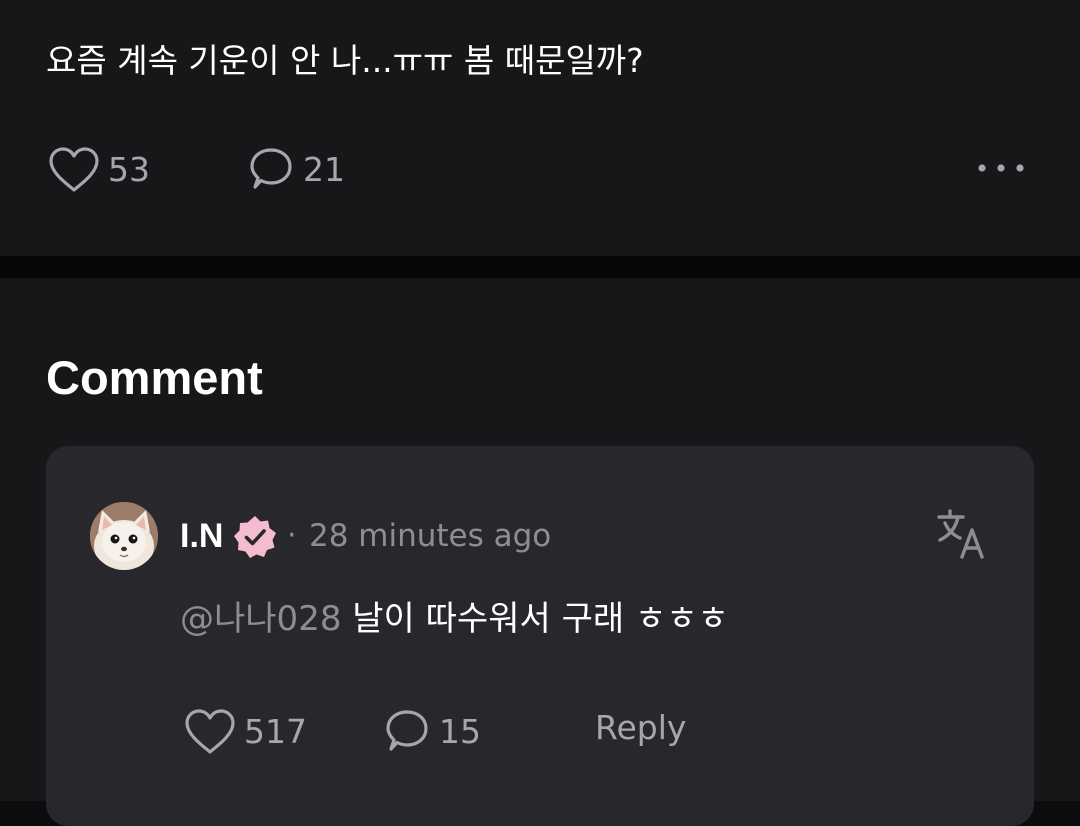 Image resolution: width=1080 pixels, height=826 pixels. I want to click on comment-like-button: 517, so click(245, 732).